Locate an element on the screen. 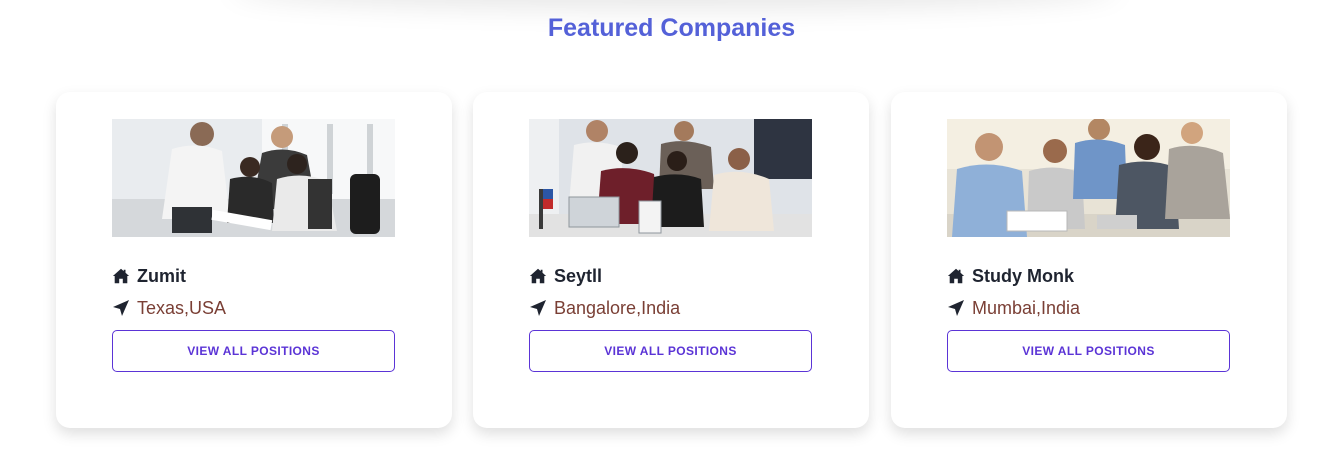 The width and height of the screenshot is (1343, 463). company-name: Zumit is located at coordinates (161, 275).